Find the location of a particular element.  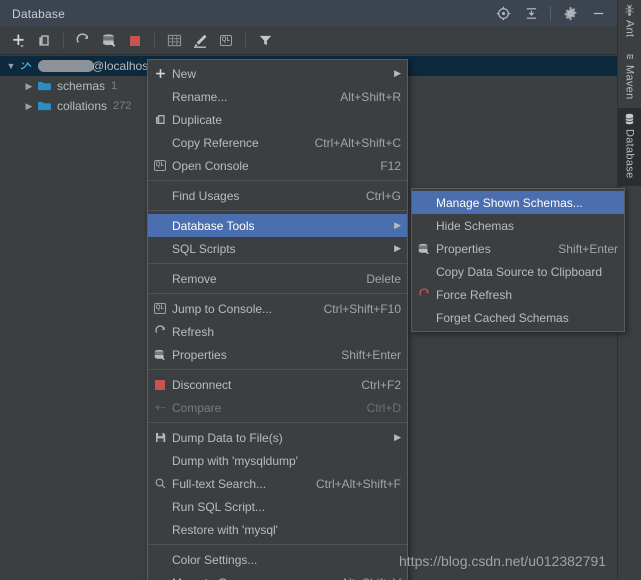

submenu-item-properties: Properties Shift+Enter is located at coordinates (518, 248).